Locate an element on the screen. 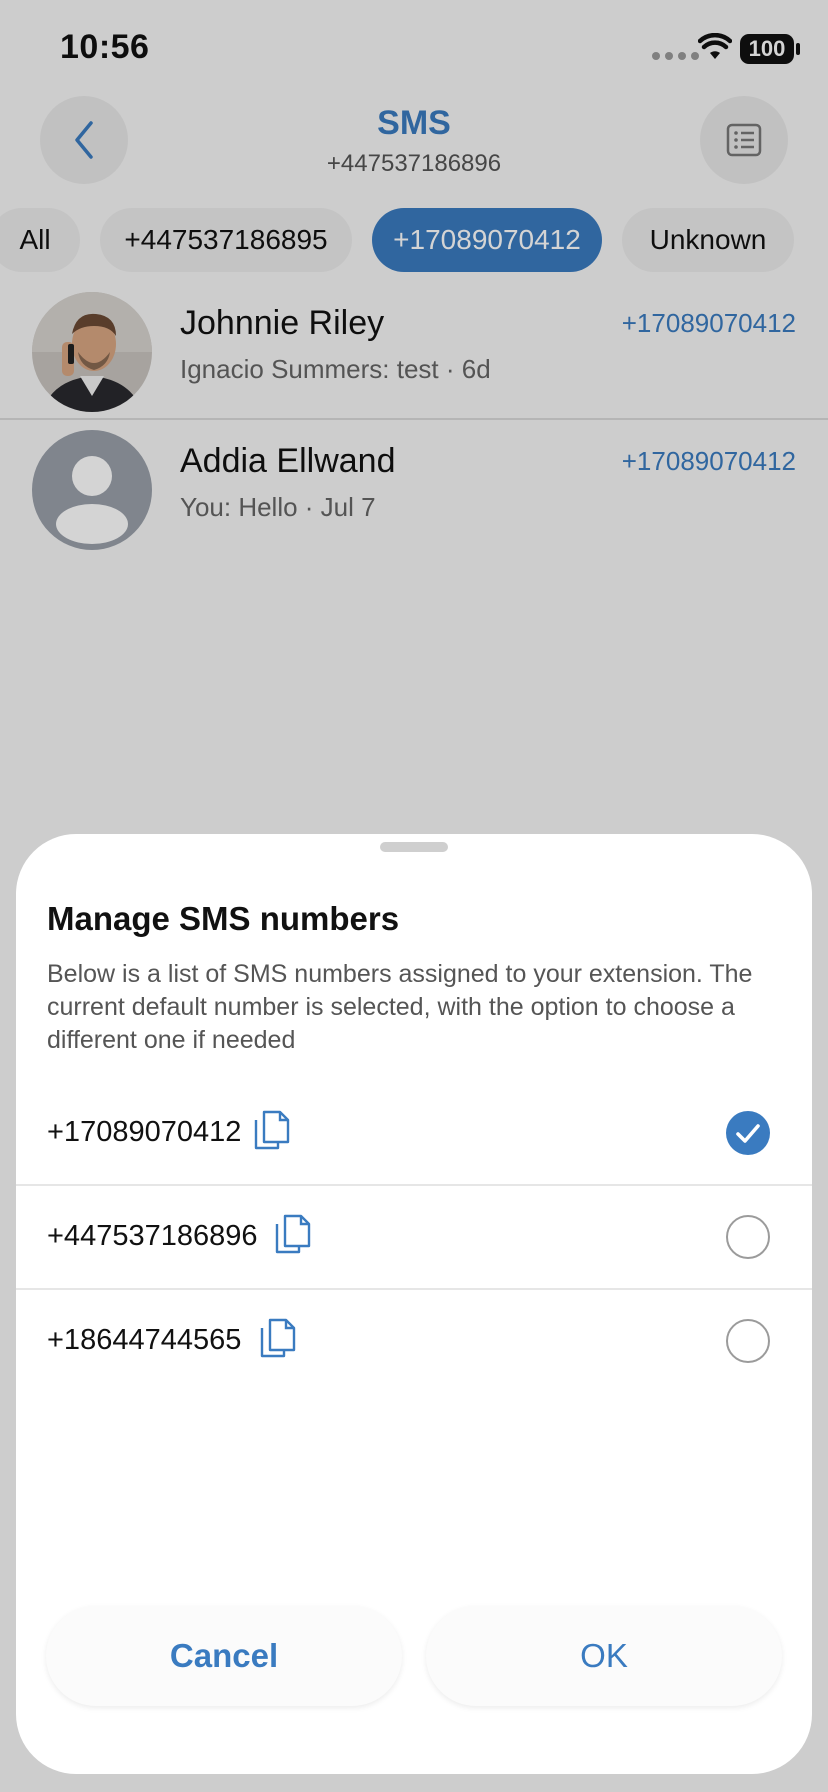  checkmark-icon is located at coordinates (748, 1133).